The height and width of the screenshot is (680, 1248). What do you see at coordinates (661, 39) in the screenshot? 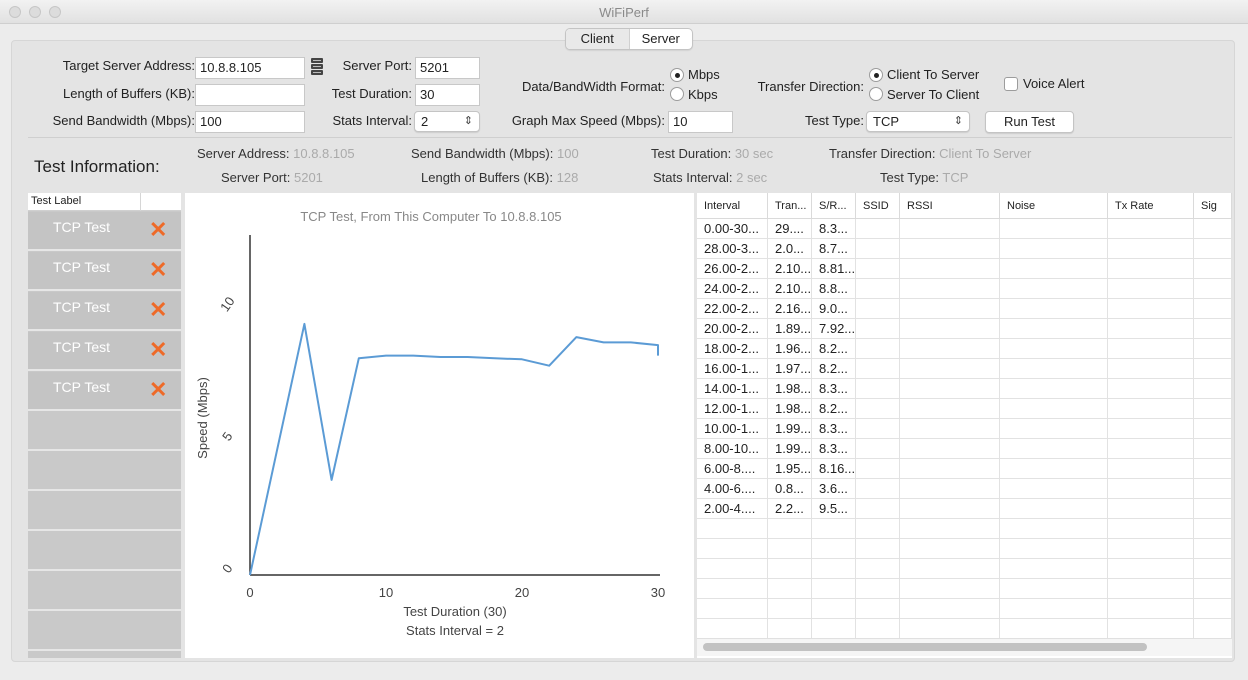
I see `tab-server: Server` at bounding box center [661, 39].